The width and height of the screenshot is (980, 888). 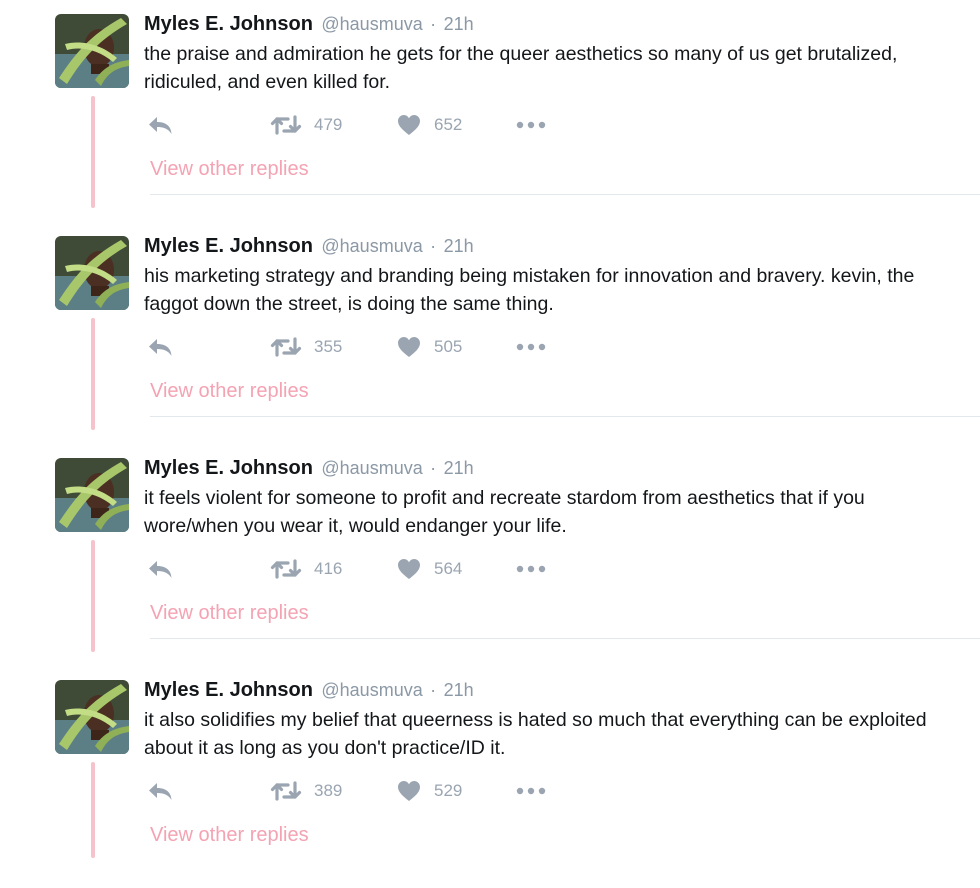 I want to click on like-button: 505, so click(x=429, y=347).